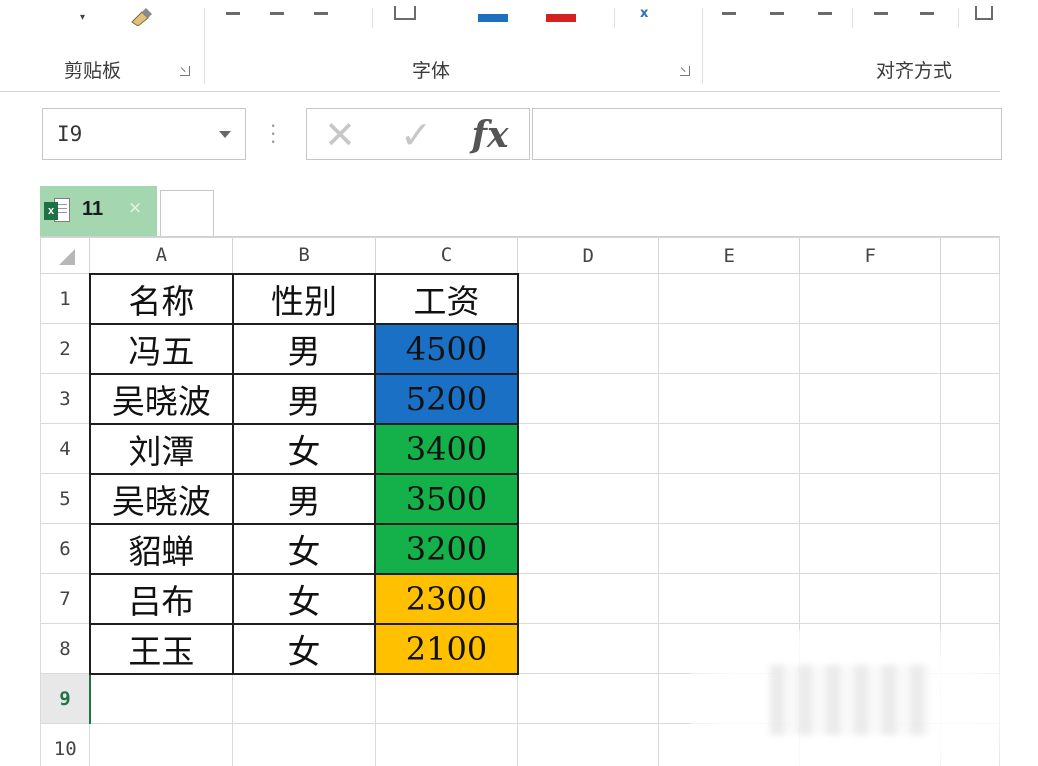 Image resolution: width=1038 pixels, height=766 pixels. I want to click on cell-a6: 貂蝉, so click(161, 548).